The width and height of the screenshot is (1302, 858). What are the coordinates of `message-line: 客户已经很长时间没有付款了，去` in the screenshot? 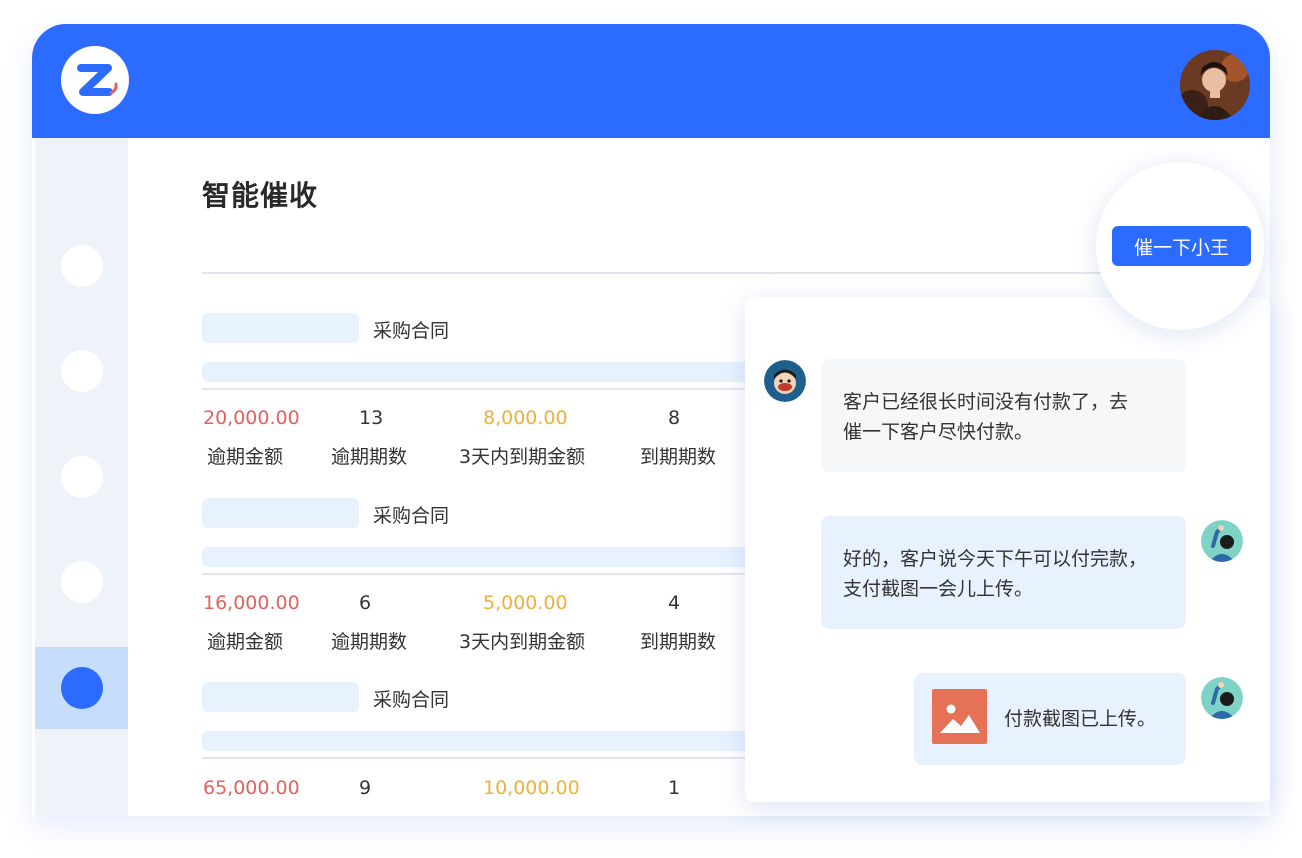 It's located at (986, 402).